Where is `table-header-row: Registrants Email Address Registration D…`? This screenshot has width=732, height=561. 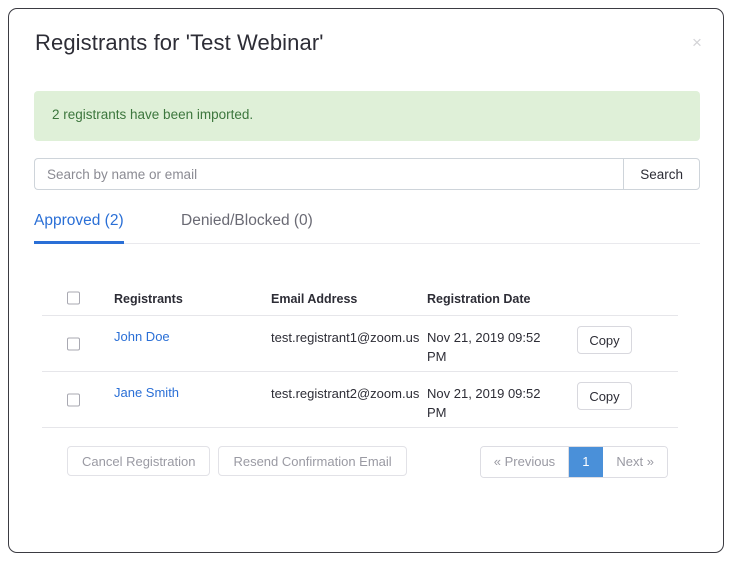 table-header-row: Registrants Email Address Registration D… is located at coordinates (360, 298).